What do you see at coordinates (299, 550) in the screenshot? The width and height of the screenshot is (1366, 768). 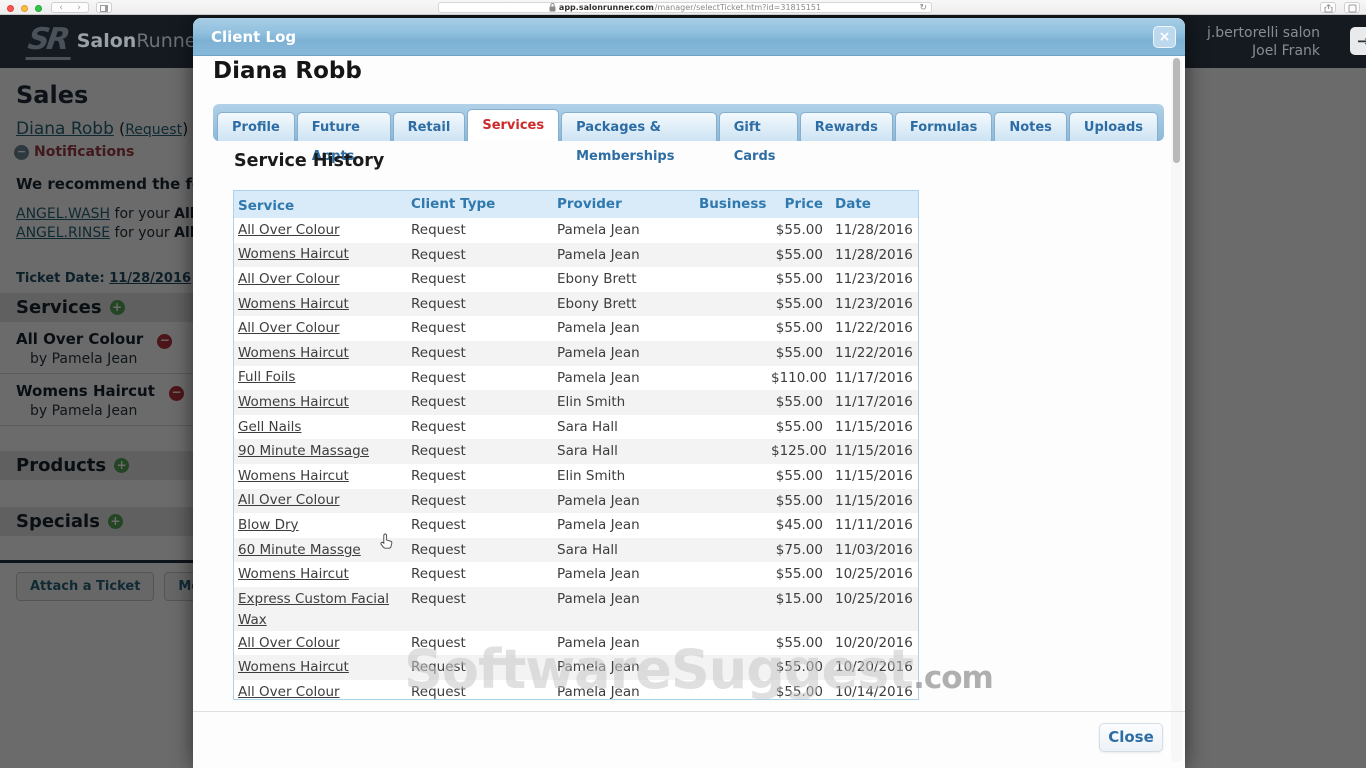 I see `service-link: 60 Minute Massge` at bounding box center [299, 550].